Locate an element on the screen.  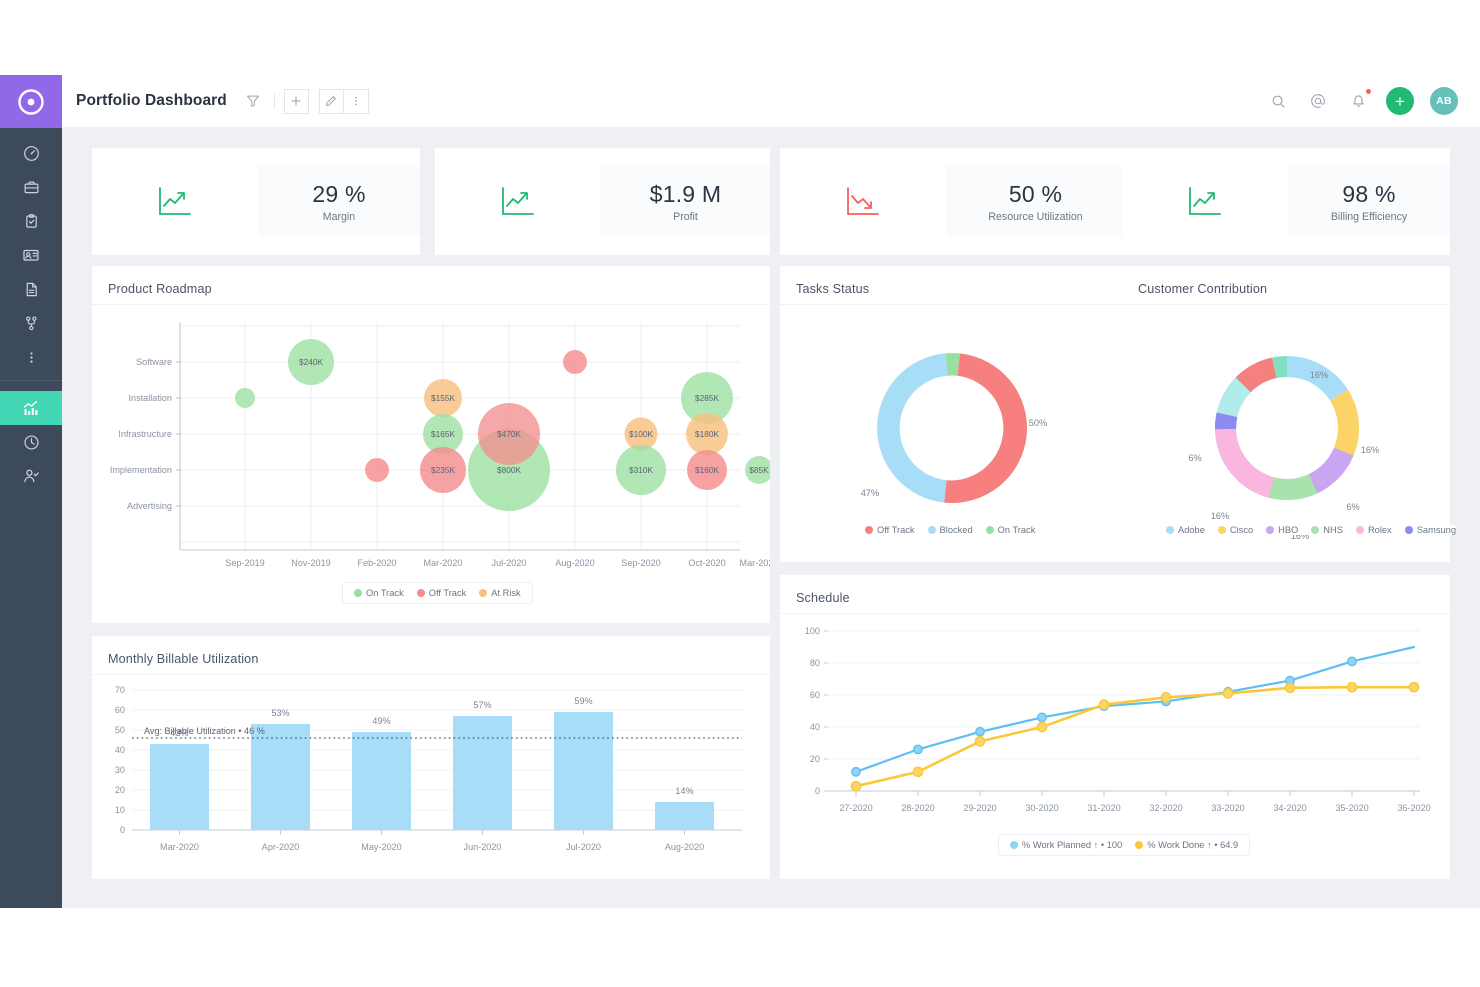
plus-icon is located at coordinates (296, 101).